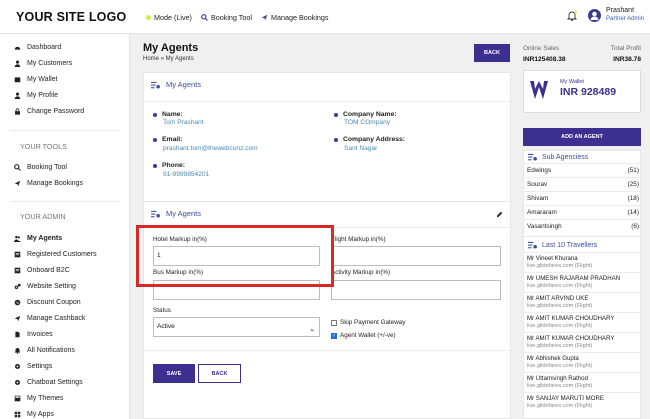 The height and width of the screenshot is (419, 650). I want to click on sidebar-item-registered-customers: Registered Customers, so click(55, 254).